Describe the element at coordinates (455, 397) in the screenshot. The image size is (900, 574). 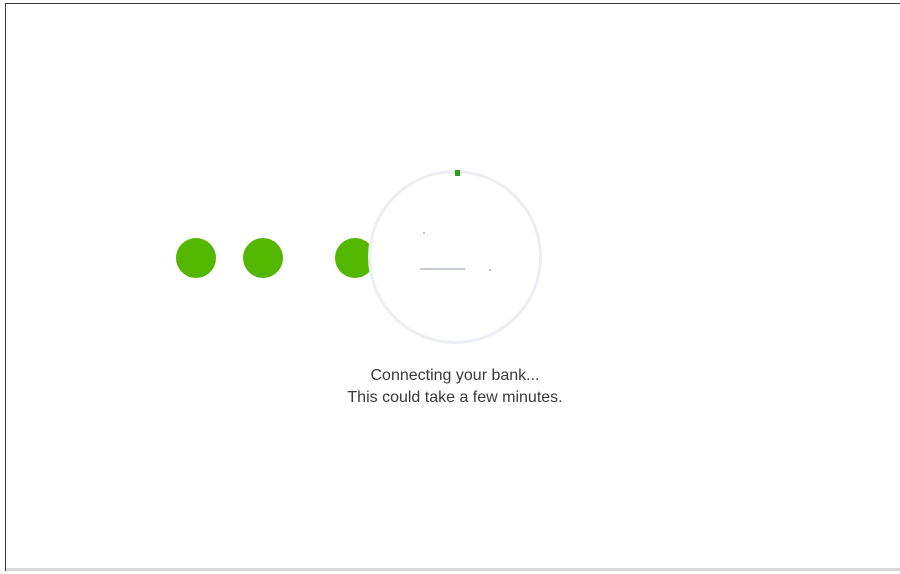
I see `status-line-wait-notice: This could take a few minutes.` at that location.